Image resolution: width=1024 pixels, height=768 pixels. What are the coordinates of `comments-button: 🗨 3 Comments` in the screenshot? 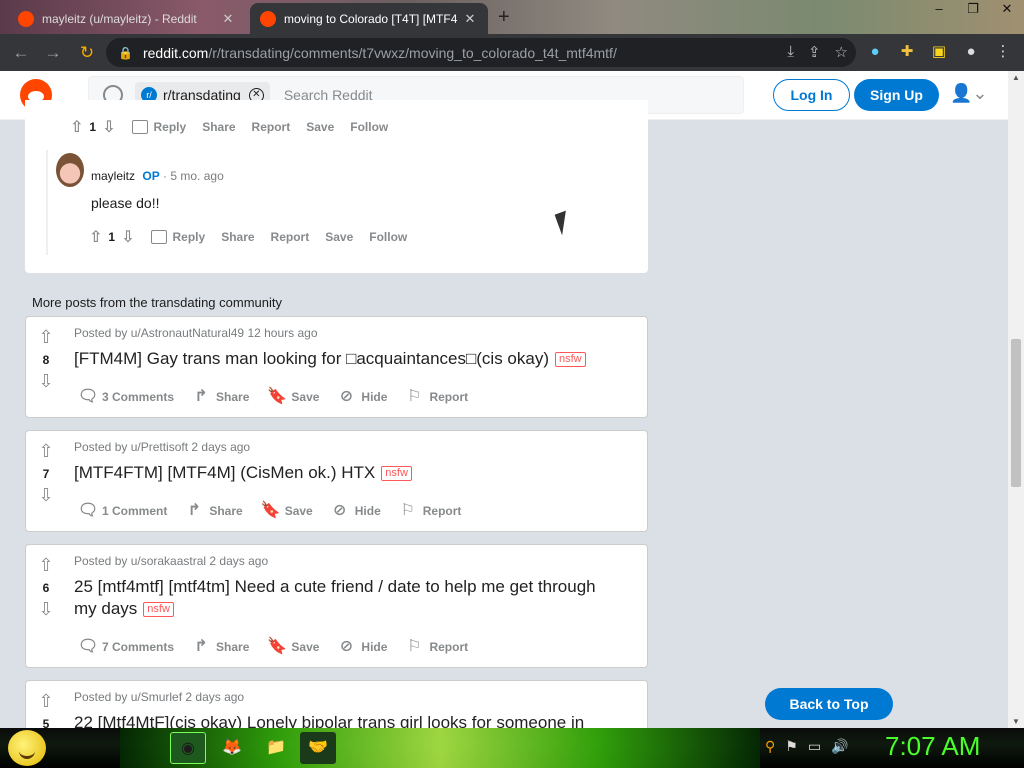 It's located at (126, 397).